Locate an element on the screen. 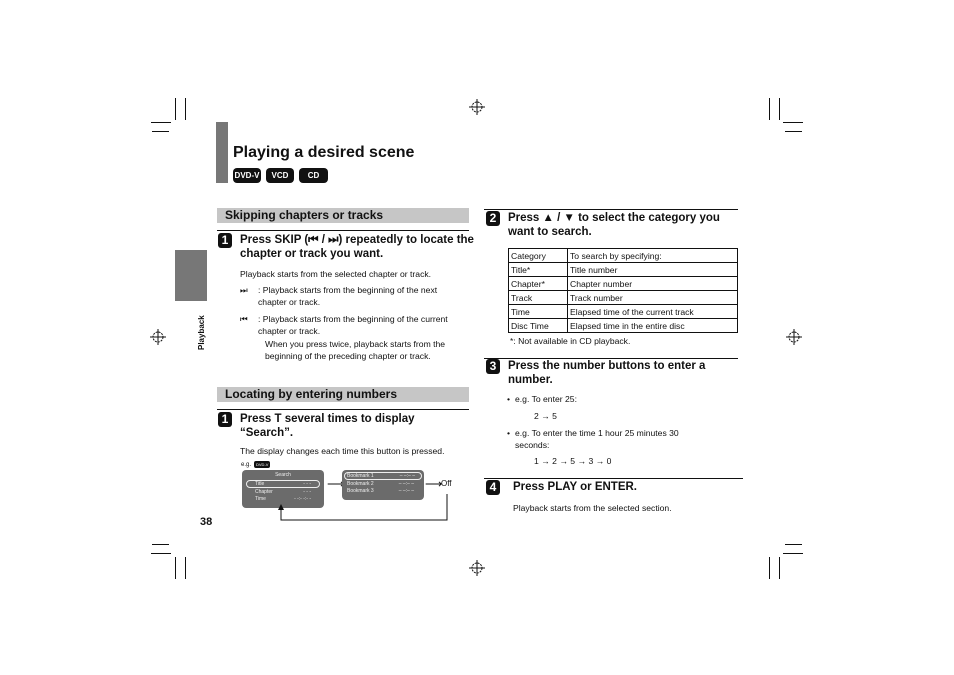 The width and height of the screenshot is (954, 675). table-cell: Track is located at coordinates (538, 297).